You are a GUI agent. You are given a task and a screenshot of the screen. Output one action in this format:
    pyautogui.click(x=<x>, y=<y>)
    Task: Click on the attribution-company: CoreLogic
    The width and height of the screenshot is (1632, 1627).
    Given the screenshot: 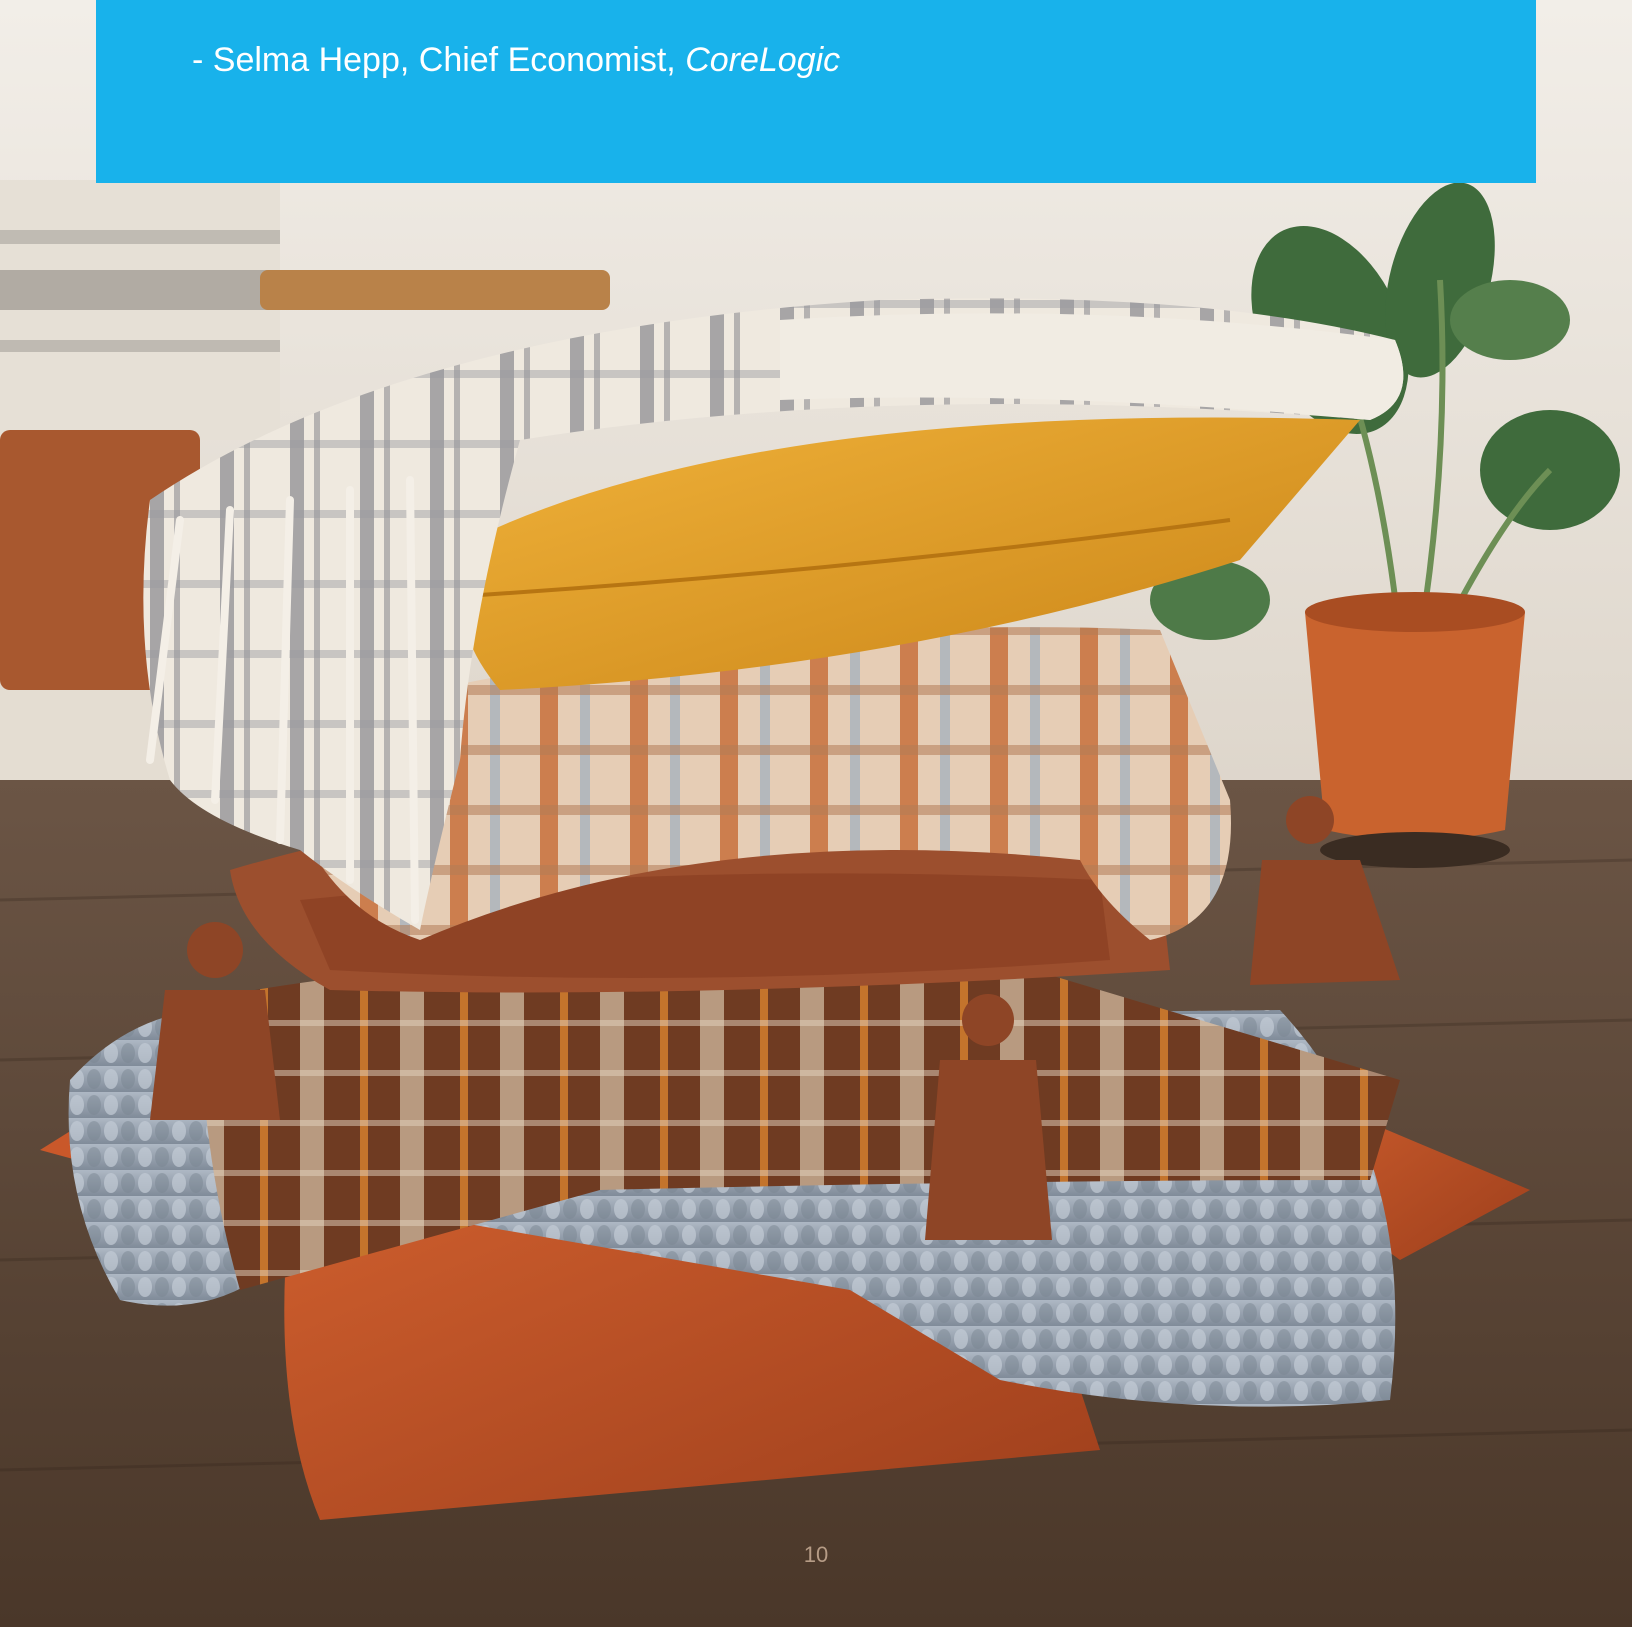 What is the action you would take?
    pyautogui.click(x=763, y=60)
    